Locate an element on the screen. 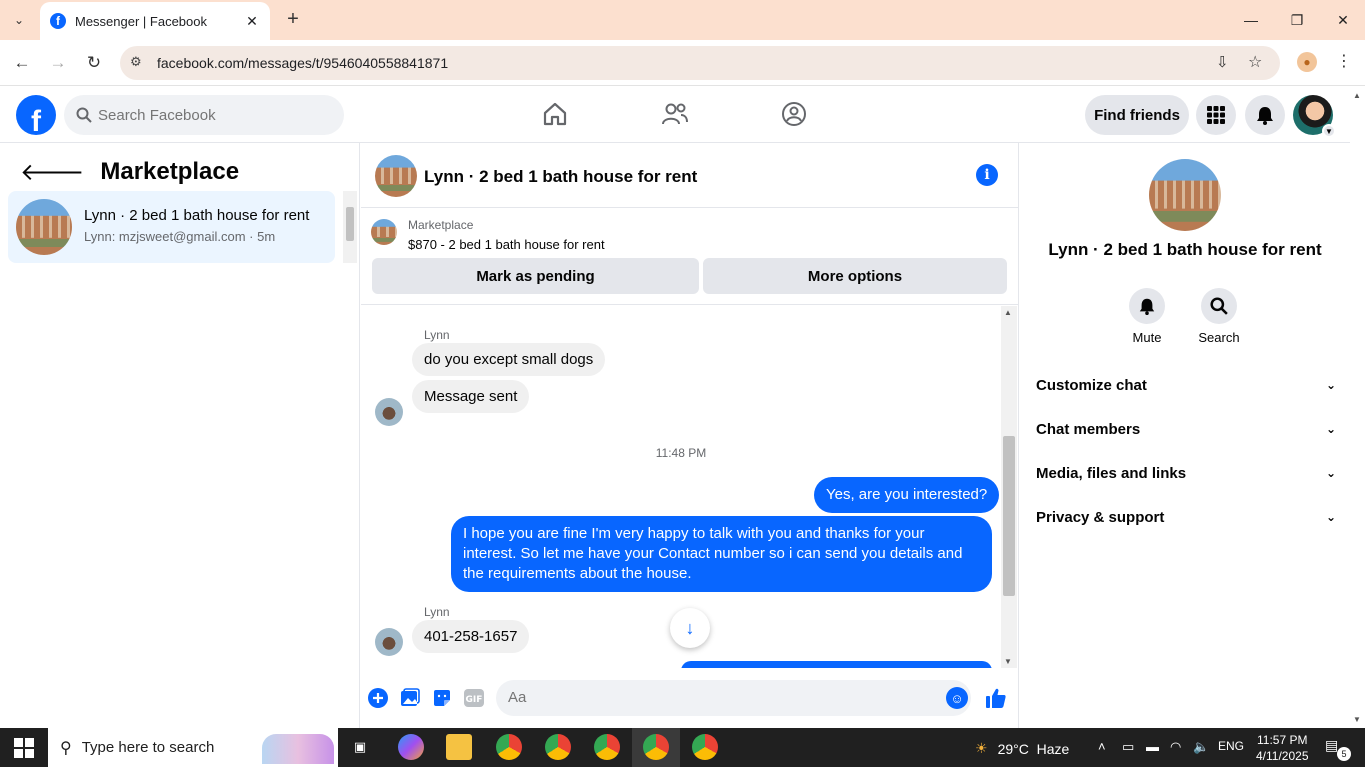  clock-date: 4/11/2025 is located at coordinates (1282, 756).